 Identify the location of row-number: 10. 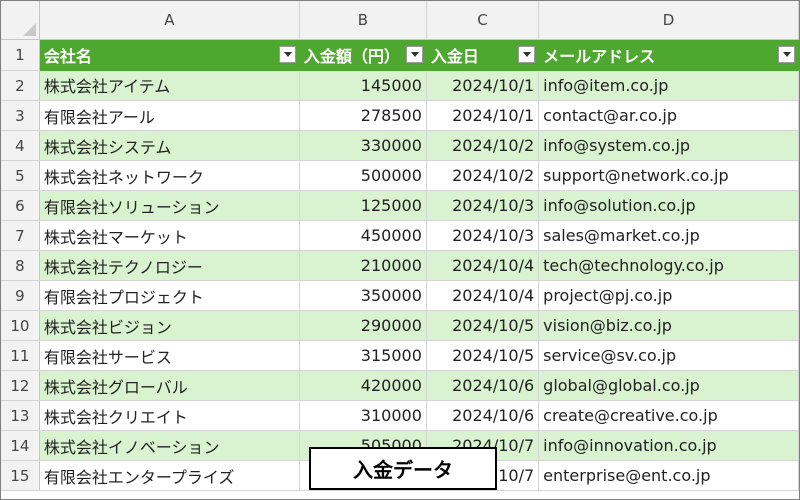
(20, 325).